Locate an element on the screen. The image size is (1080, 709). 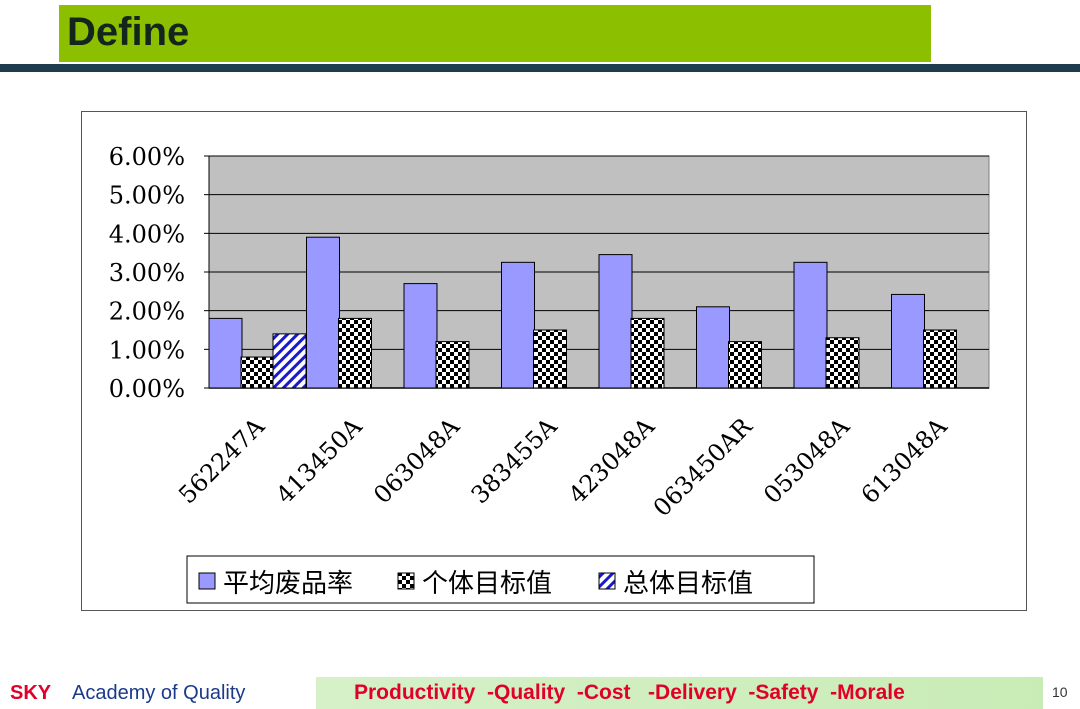
legend: 平均废品率 个体目标值 总体目标值 is located at coordinates (500, 579).